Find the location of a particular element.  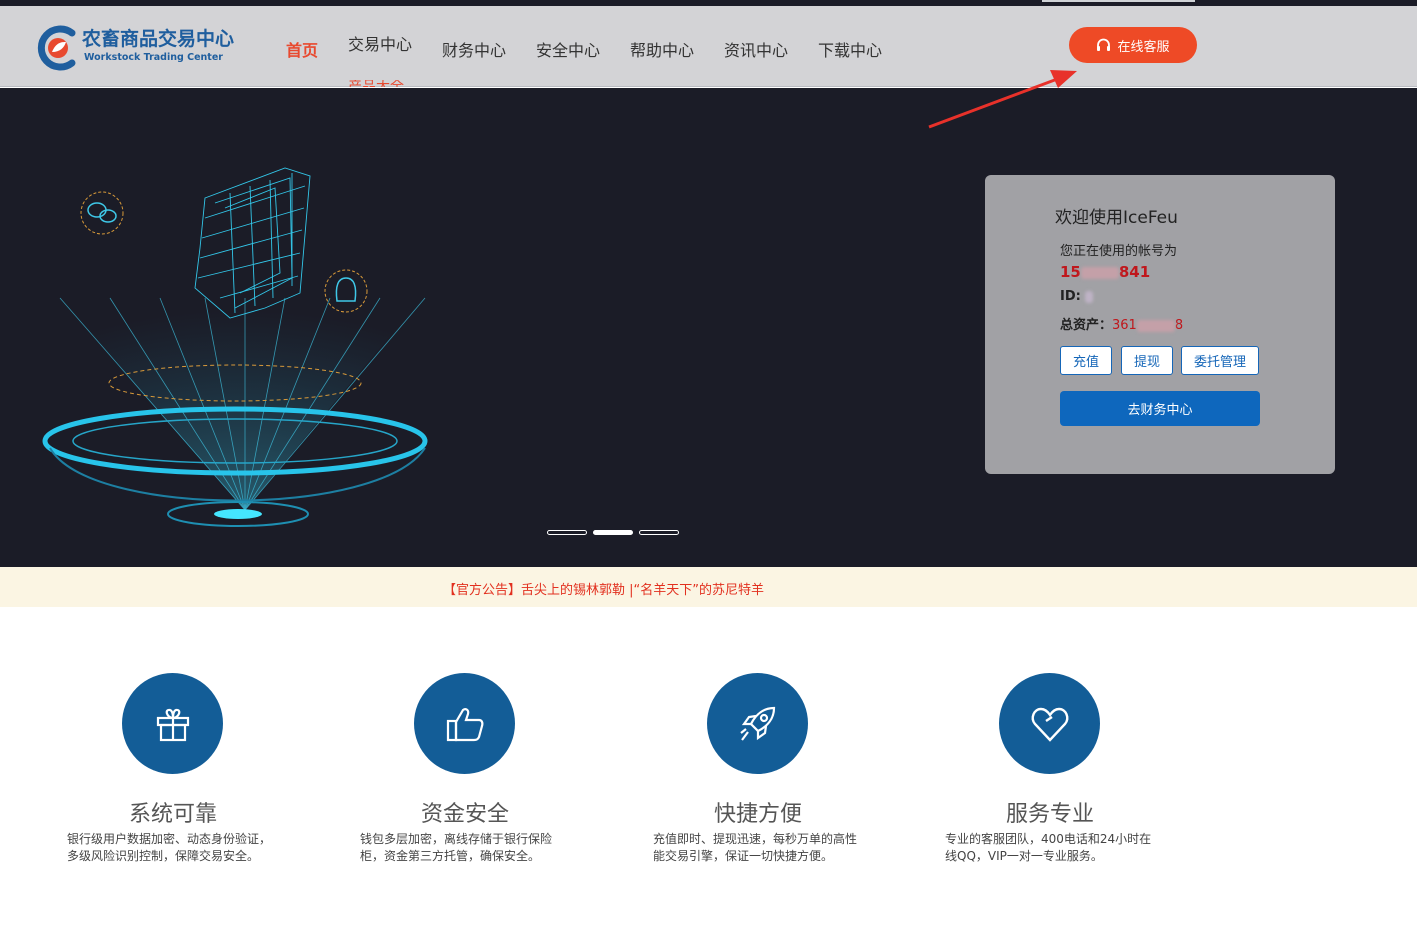

rocket-icon is located at coordinates (757, 723).